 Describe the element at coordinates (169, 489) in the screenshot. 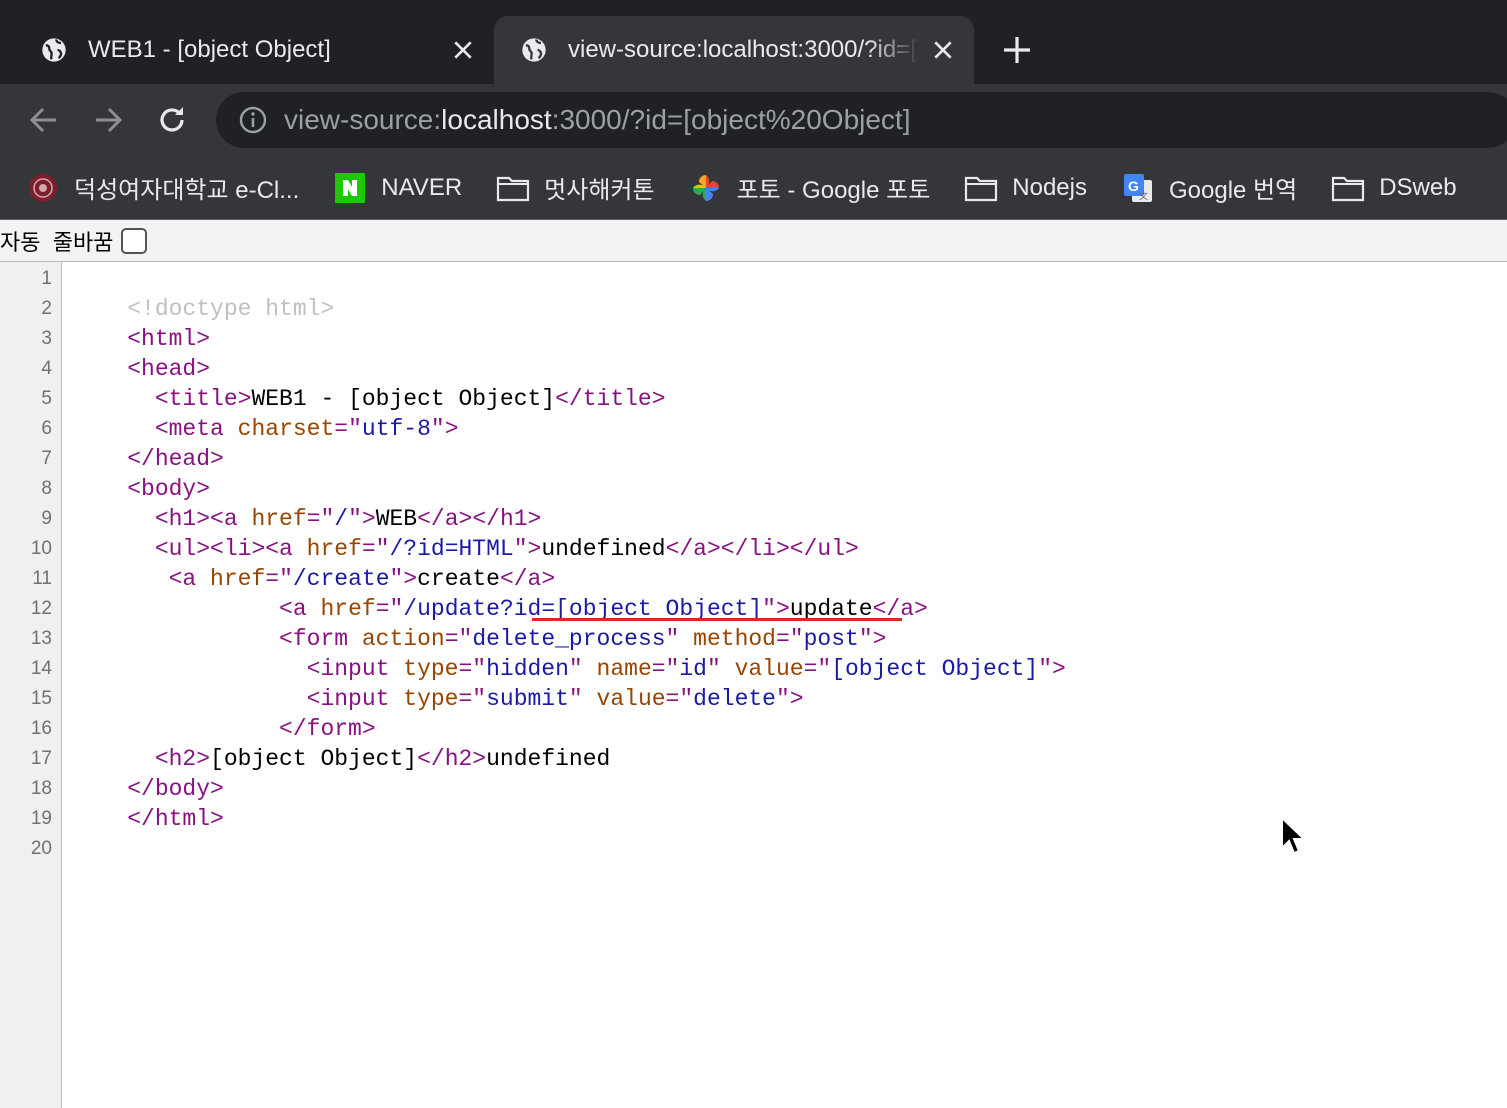

I see `code-token: <body>` at that location.